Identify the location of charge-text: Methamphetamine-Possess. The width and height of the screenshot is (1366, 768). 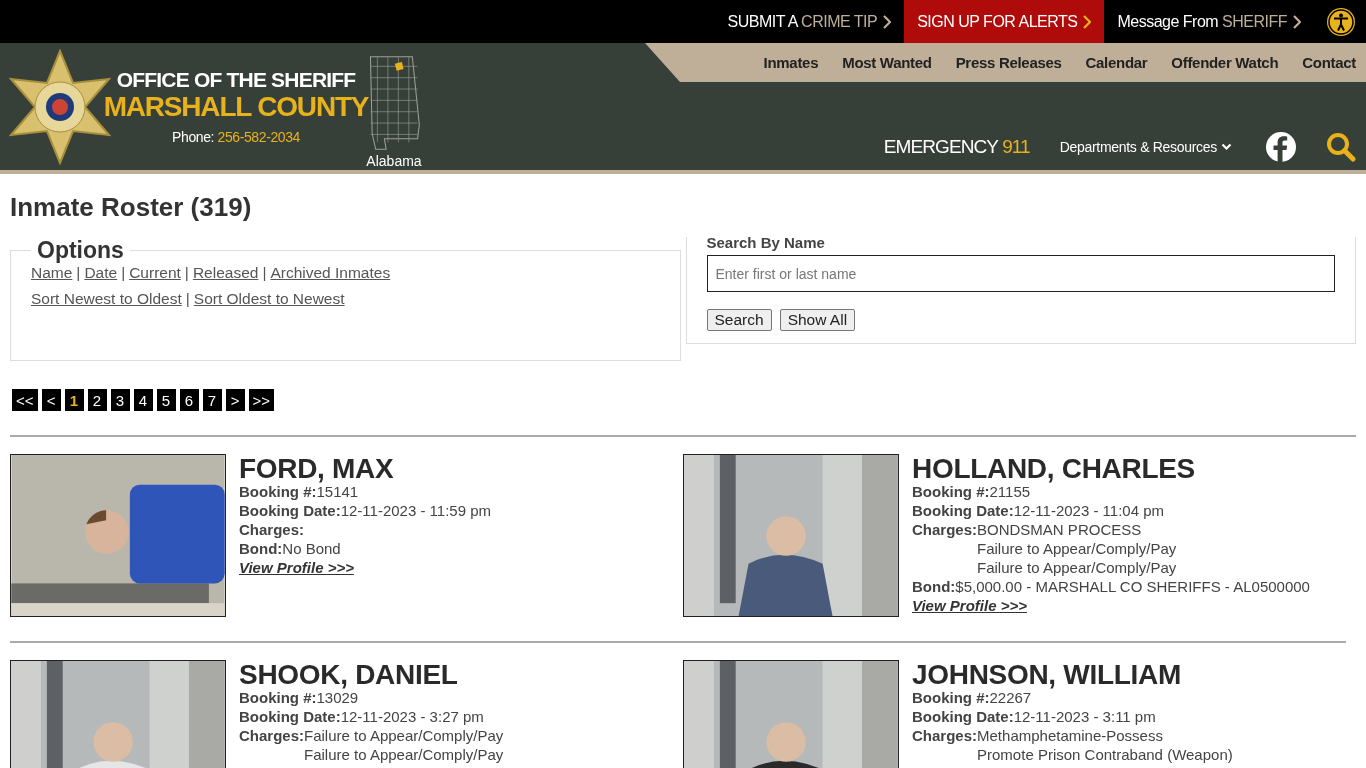
(1070, 735).